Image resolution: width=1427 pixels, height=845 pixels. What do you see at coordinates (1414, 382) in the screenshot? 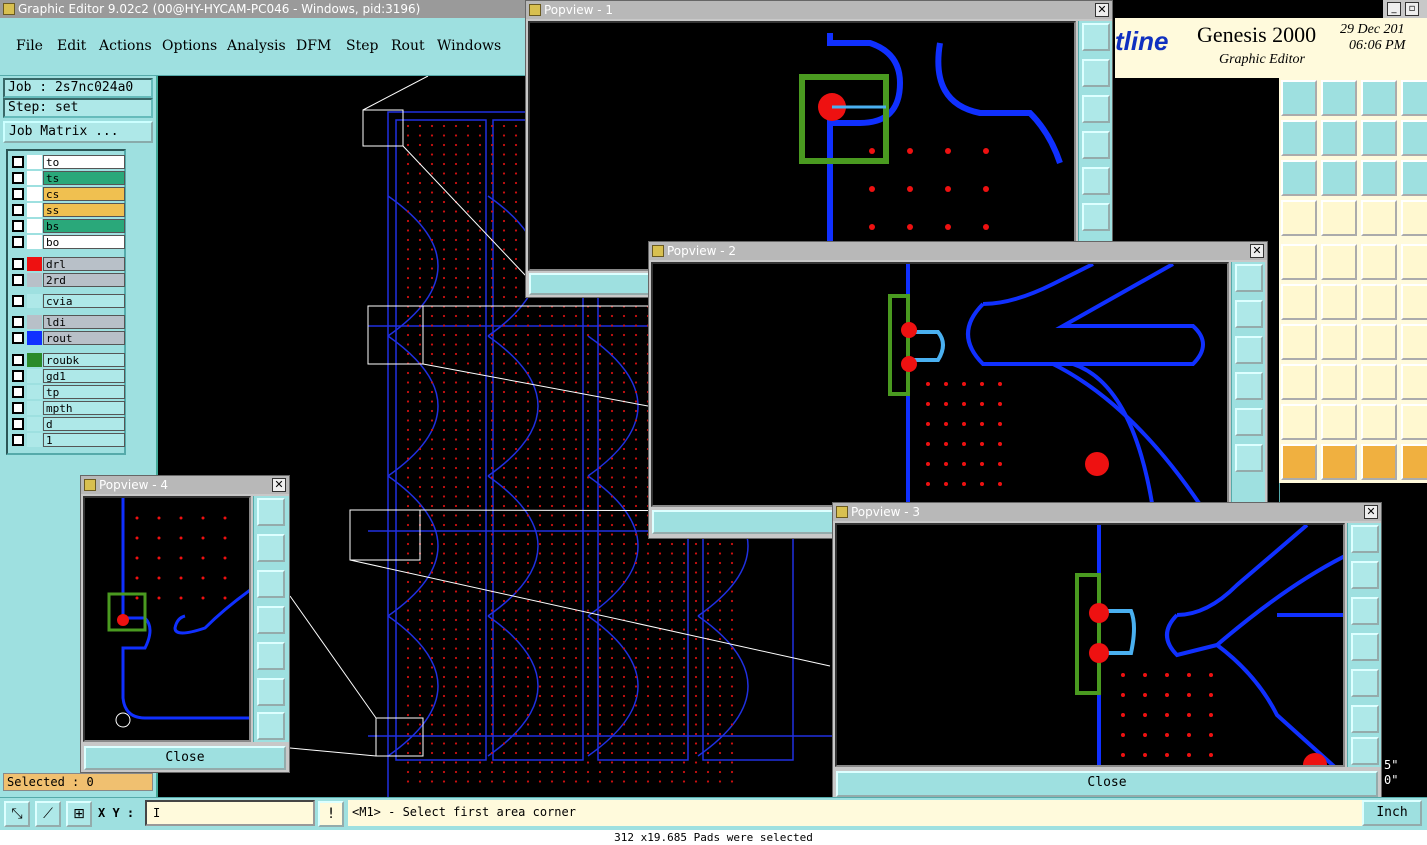
I see `link-icon` at bounding box center [1414, 382].